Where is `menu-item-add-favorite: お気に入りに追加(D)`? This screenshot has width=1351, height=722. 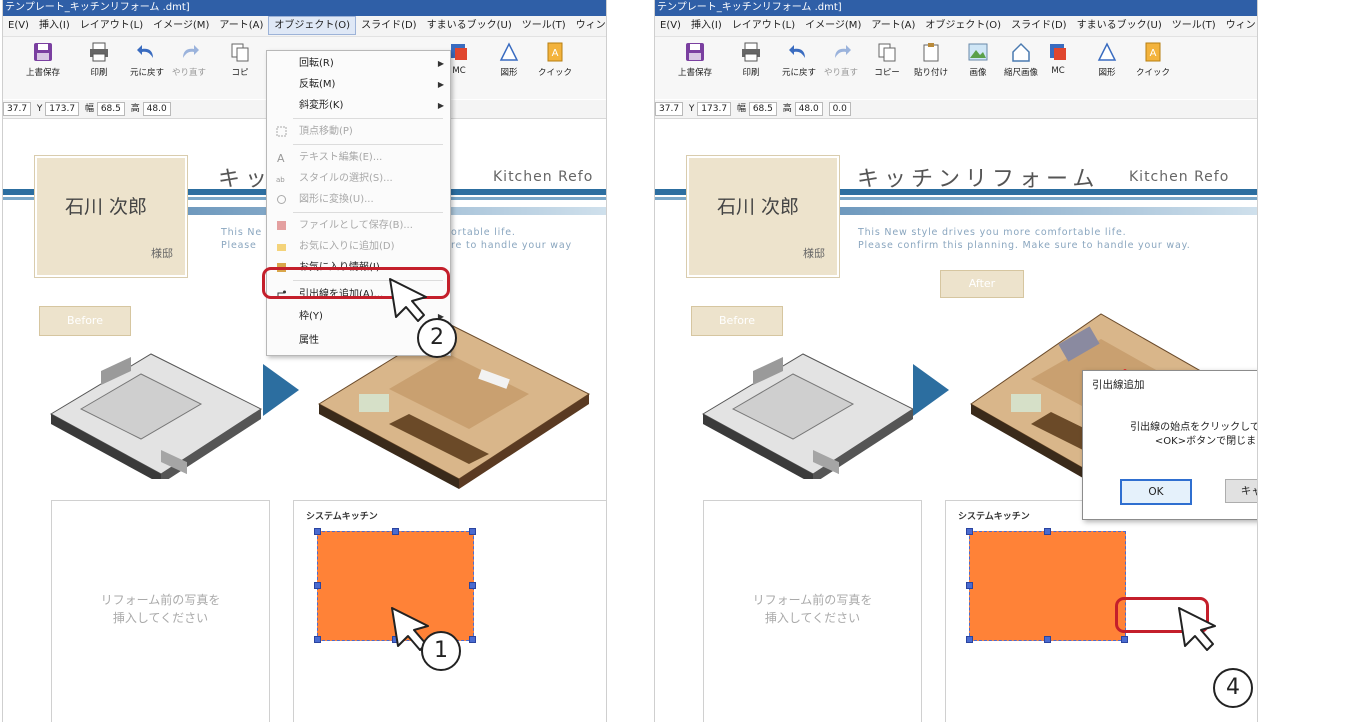
menu-item-add-favorite: お気に入りに追加(D) is located at coordinates (358, 246).